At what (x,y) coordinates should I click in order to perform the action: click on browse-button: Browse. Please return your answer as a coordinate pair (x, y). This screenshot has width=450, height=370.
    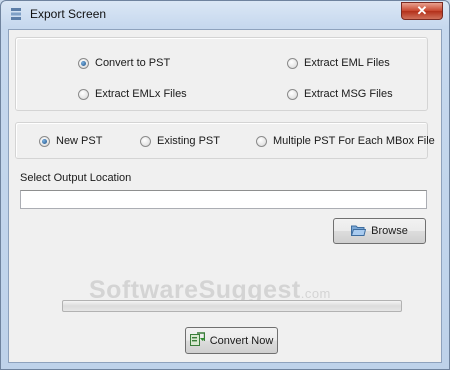
    Looking at the image, I should click on (379, 231).